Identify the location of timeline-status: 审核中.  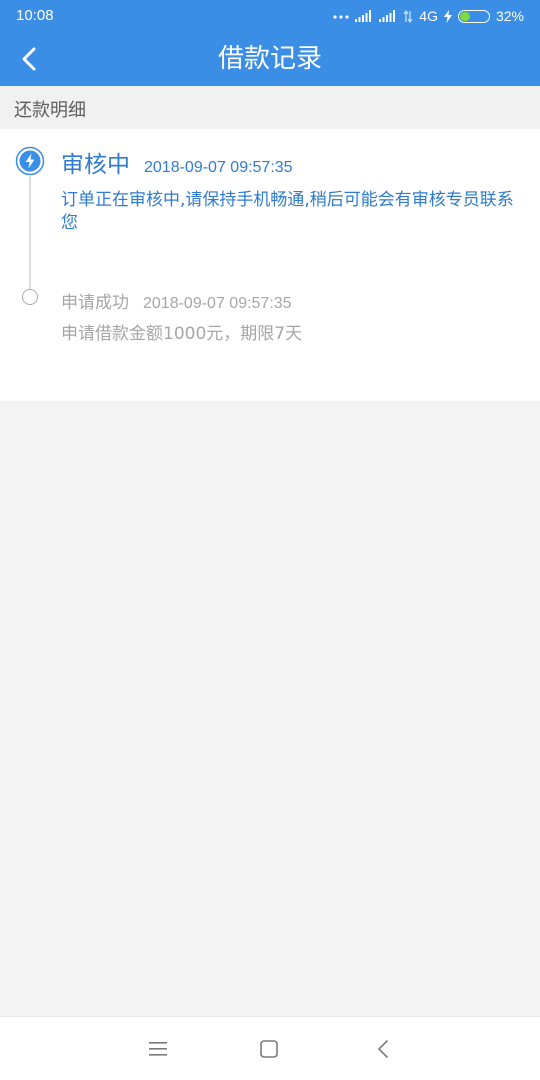
(95, 165).